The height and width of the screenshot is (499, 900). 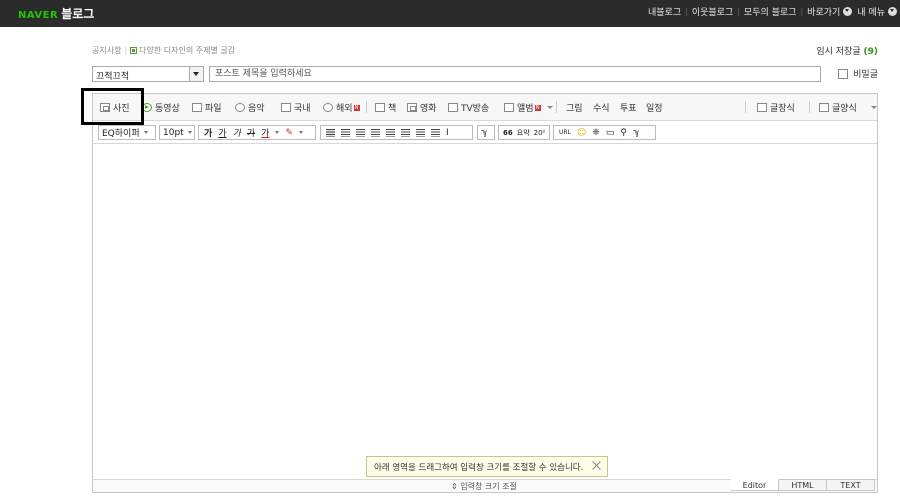 I want to click on highlight-color-icon: ✎, so click(x=289, y=133).